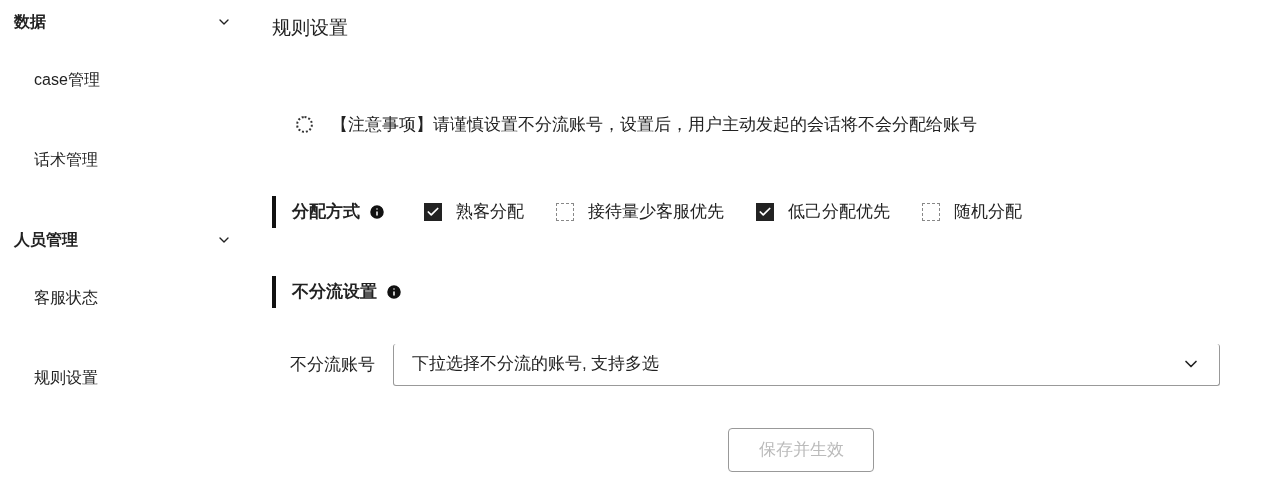 This screenshot has width=1280, height=493. What do you see at coordinates (304, 125) in the screenshot?
I see `notice-icon` at bounding box center [304, 125].